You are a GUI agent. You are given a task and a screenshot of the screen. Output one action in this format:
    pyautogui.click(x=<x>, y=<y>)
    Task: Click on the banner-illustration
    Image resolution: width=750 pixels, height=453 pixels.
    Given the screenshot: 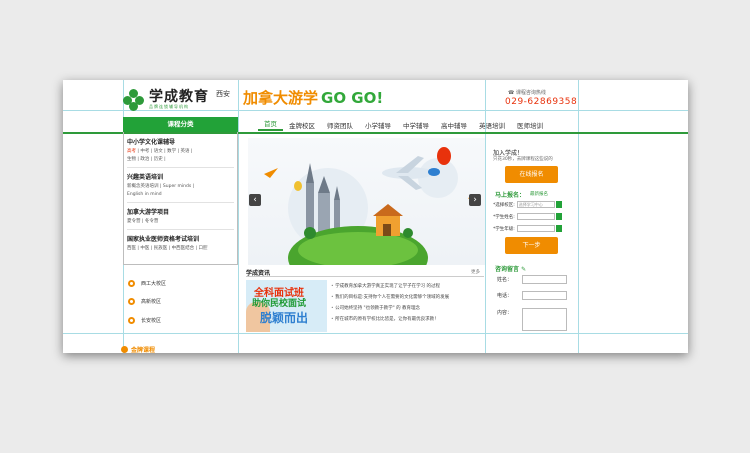 What is the action you would take?
    pyautogui.click(x=372, y=206)
    